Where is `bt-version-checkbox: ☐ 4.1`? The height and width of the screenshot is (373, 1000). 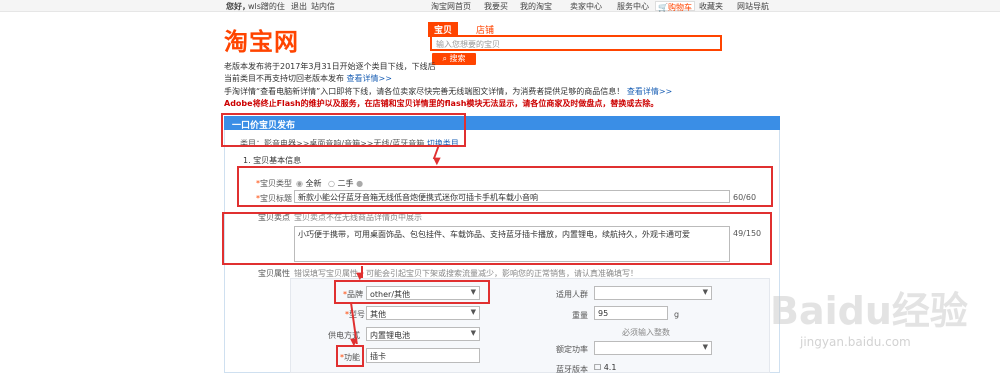
bt-version-checkbox: ☐ 4.1 is located at coordinates (605, 367).